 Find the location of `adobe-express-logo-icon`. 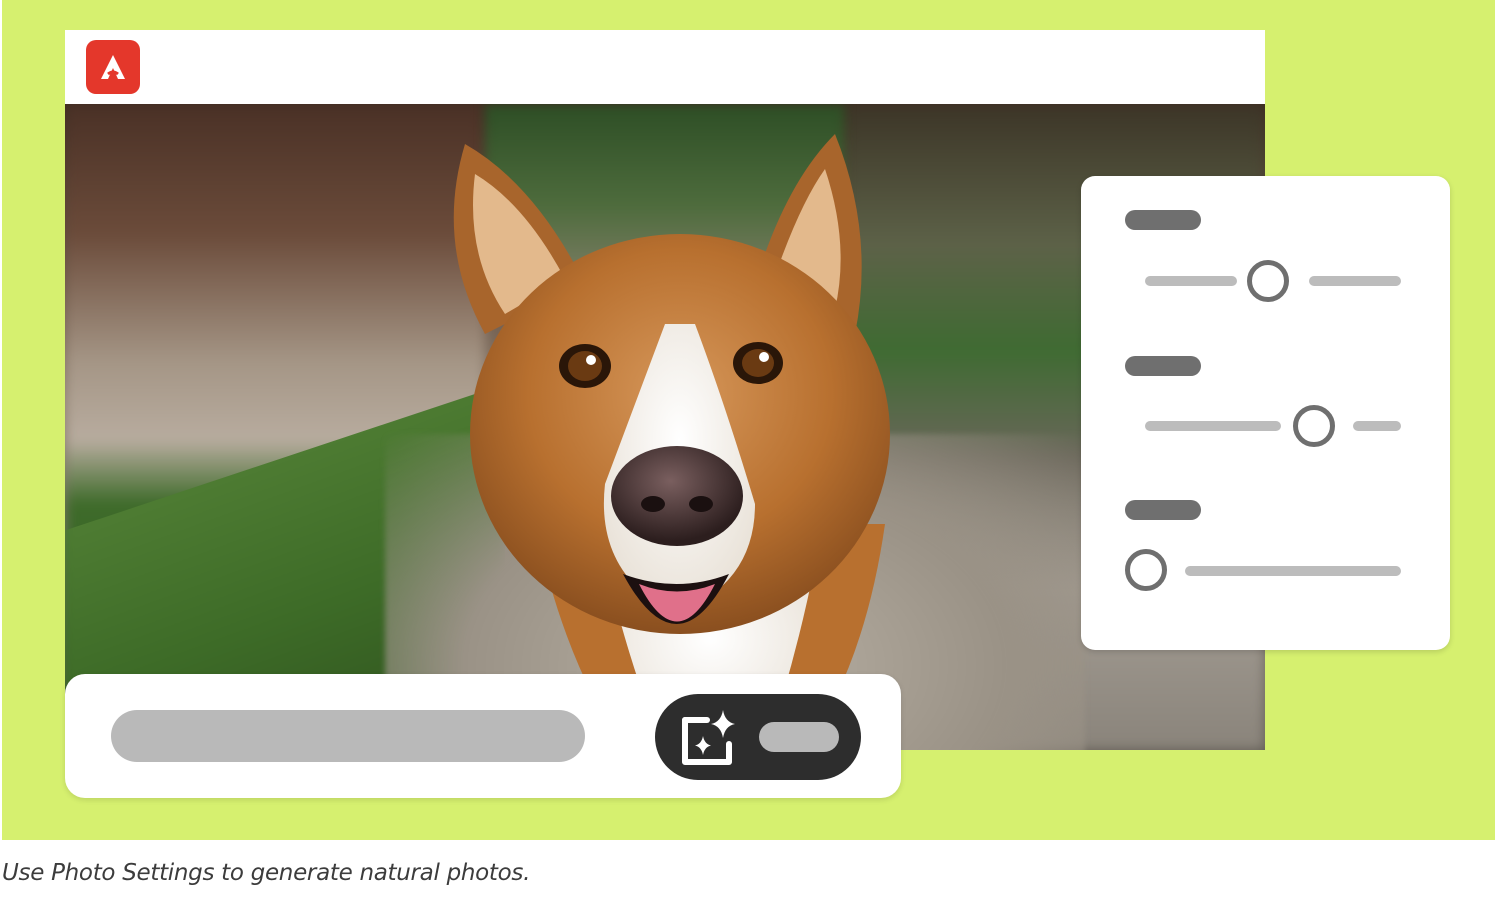

adobe-express-logo-icon is located at coordinates (113, 67).